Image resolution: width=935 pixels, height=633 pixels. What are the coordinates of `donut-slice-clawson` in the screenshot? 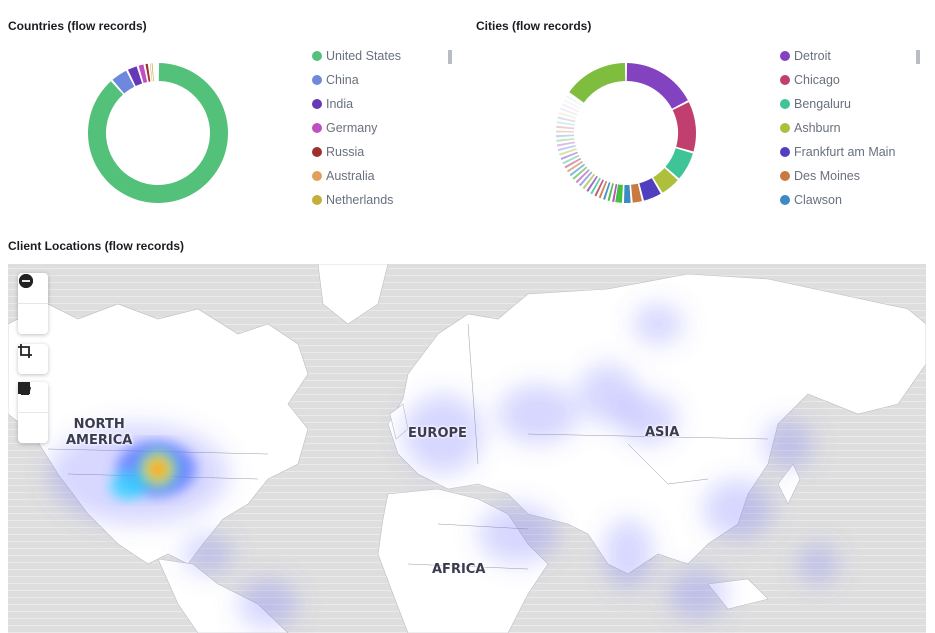 It's located at (627, 193).